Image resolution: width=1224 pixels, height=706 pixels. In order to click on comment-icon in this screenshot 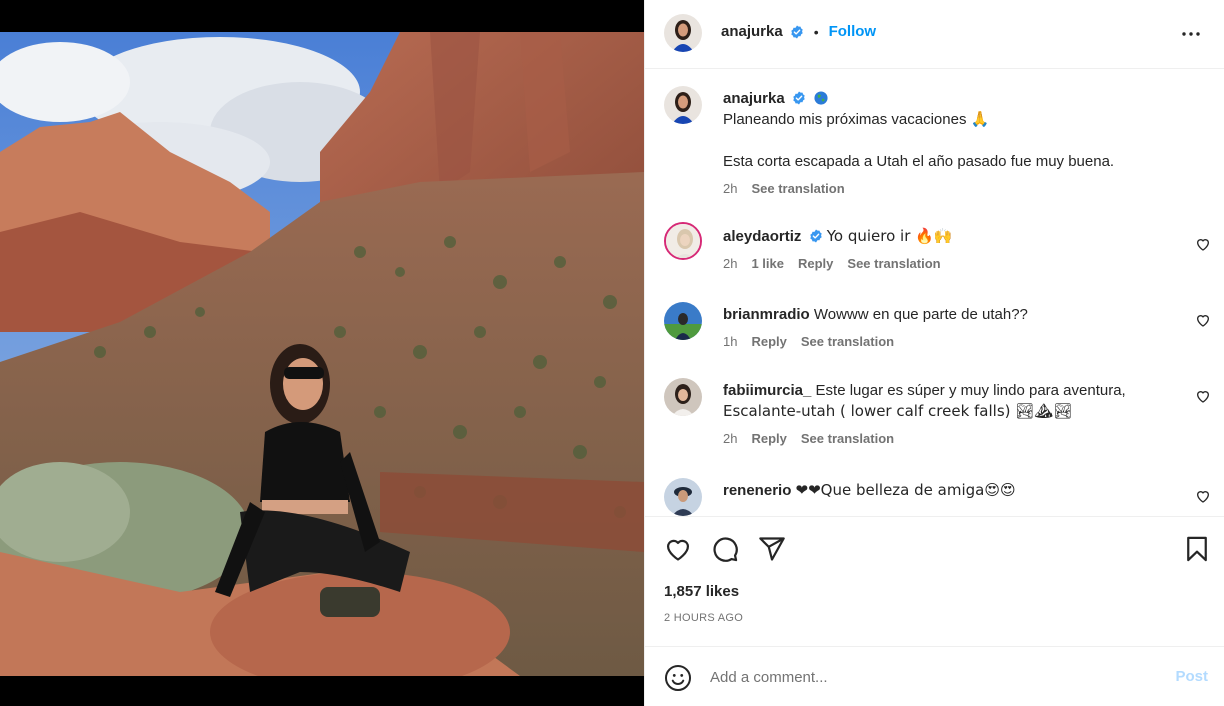, I will do `click(725, 549)`.